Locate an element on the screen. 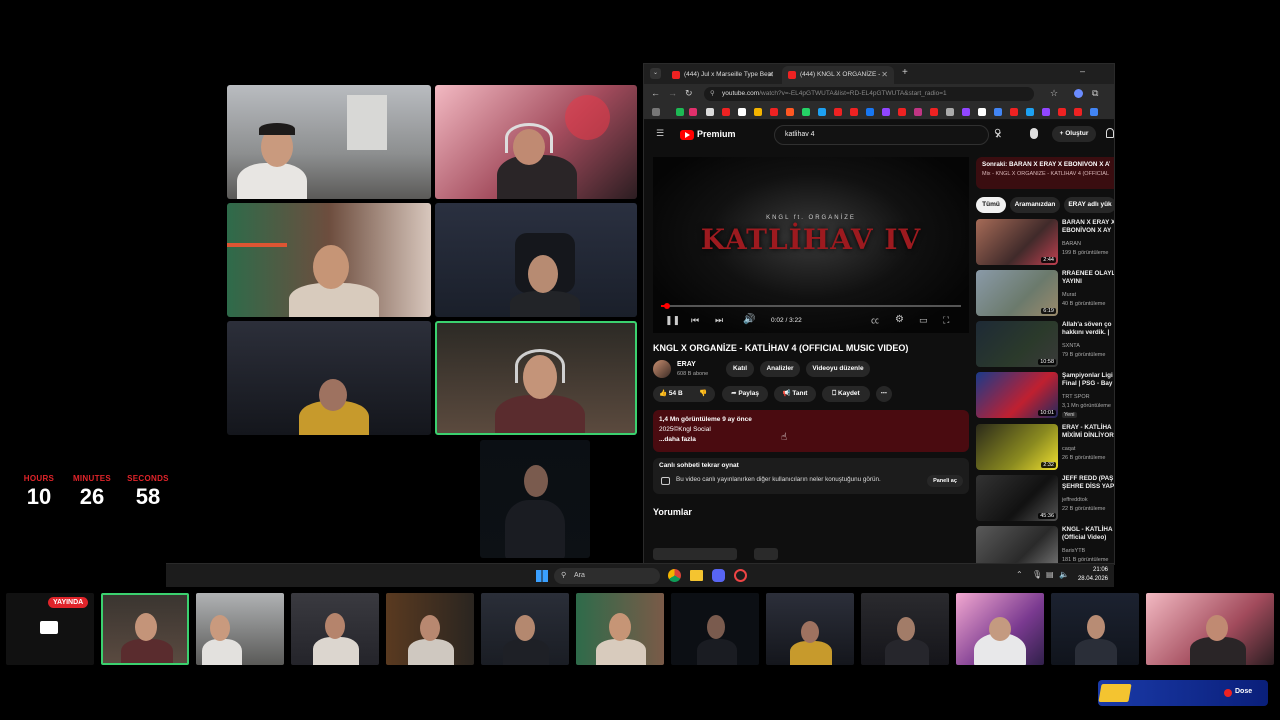  notifications-icon is located at coordinates (1110, 133).